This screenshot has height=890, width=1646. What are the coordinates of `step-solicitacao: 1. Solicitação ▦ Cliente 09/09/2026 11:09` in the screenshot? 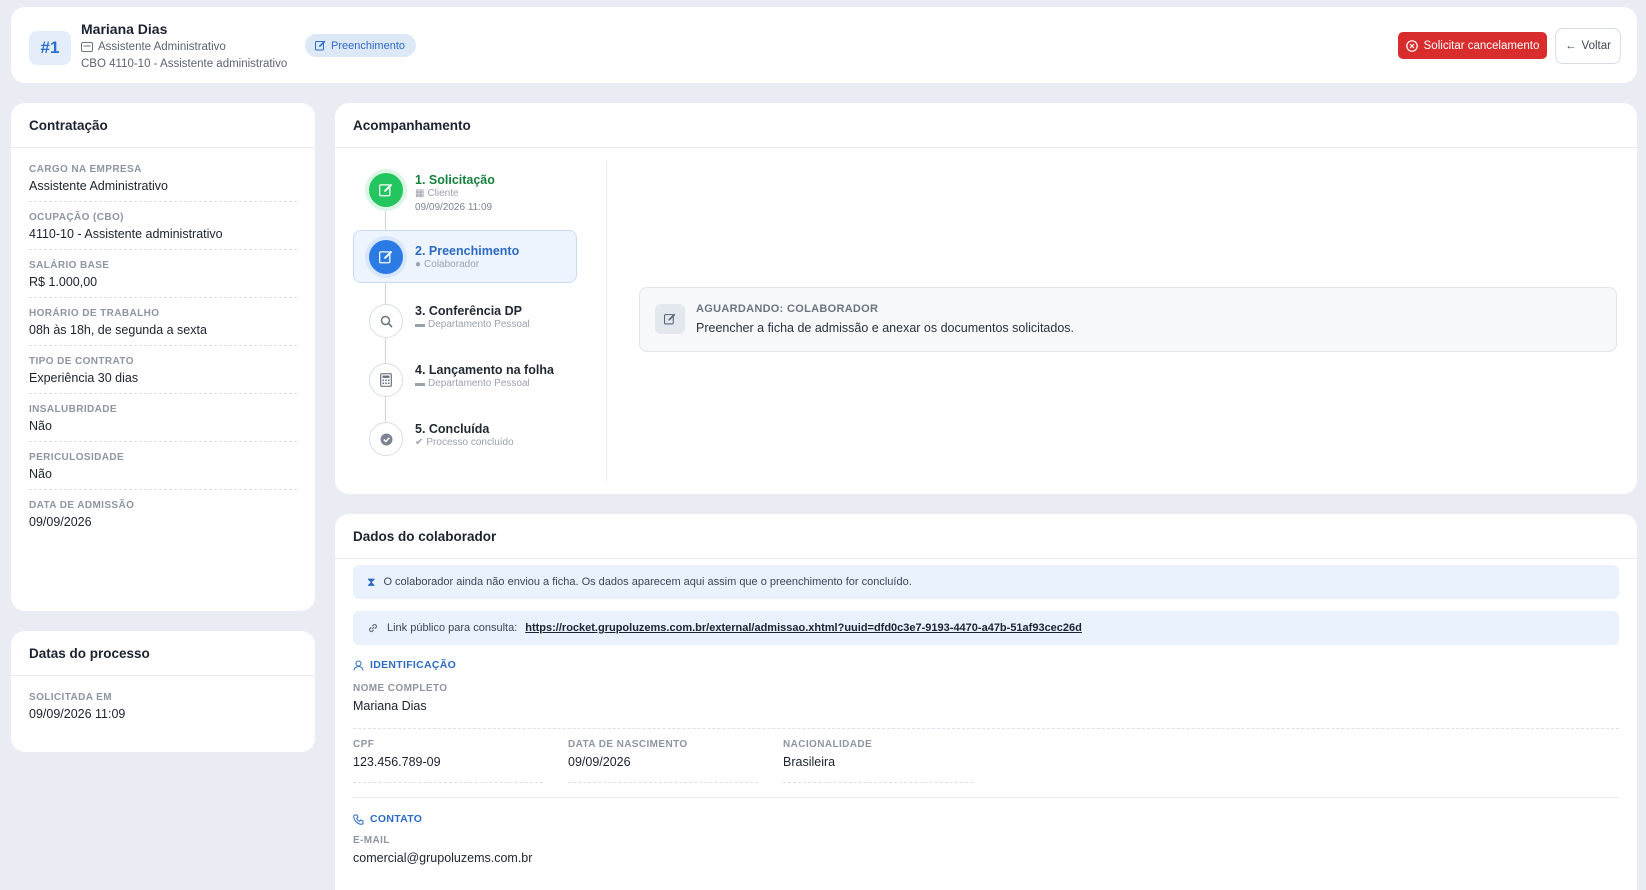 It's located at (474, 188).